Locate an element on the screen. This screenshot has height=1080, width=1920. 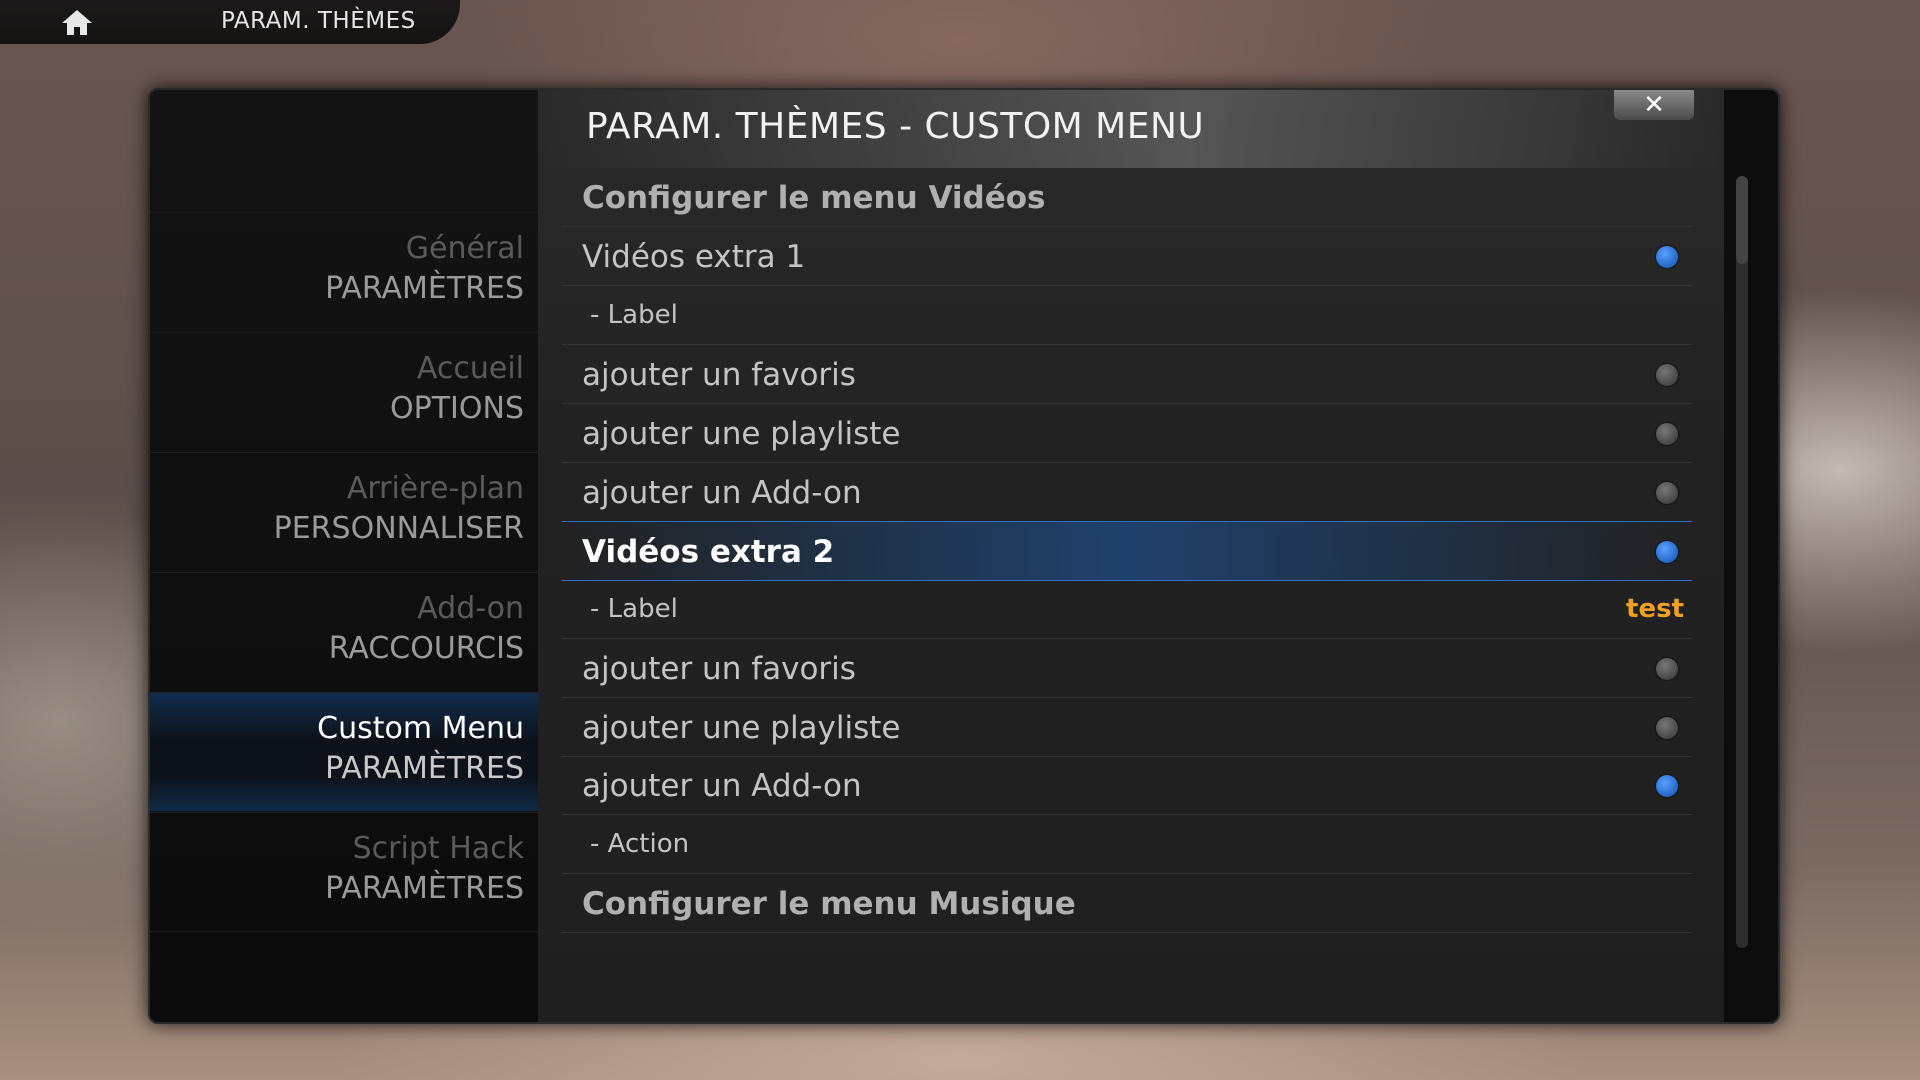
sidebar-item-custom-menu: Custom Menu PARAMÈTRES is located at coordinates (344, 751).